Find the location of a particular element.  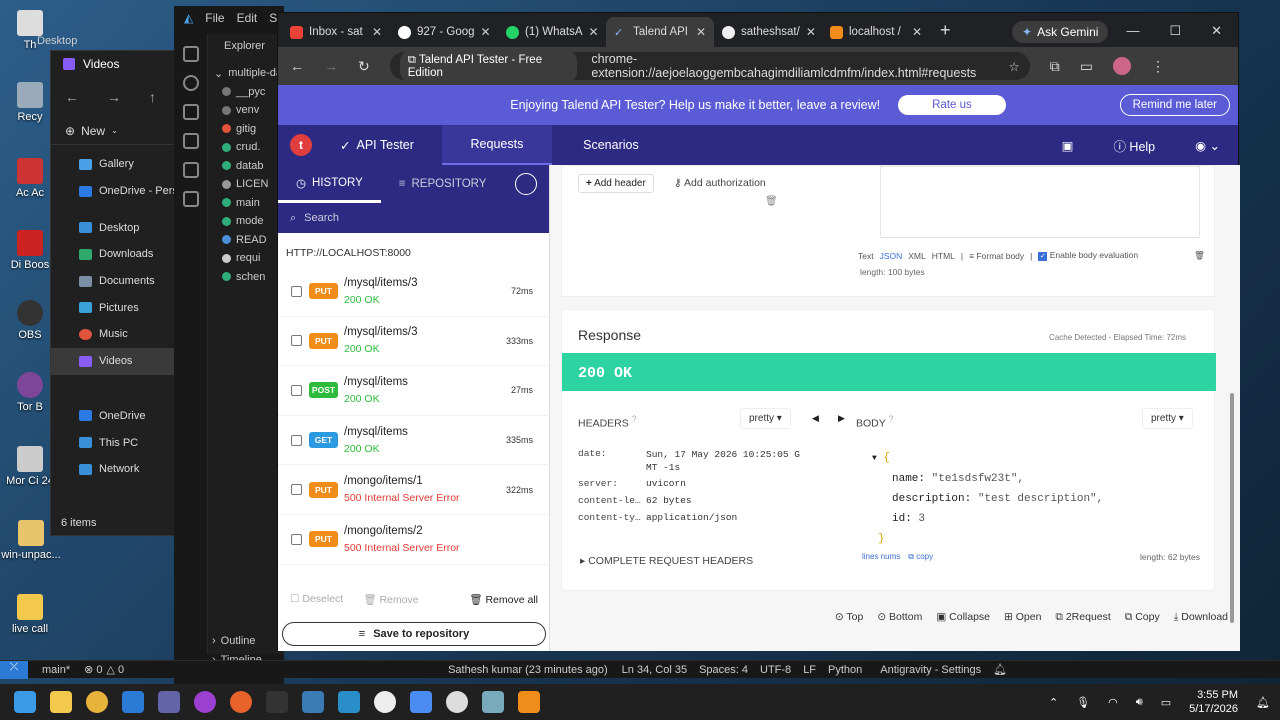

open-button: ⊞ Open is located at coordinates (1022, 617).